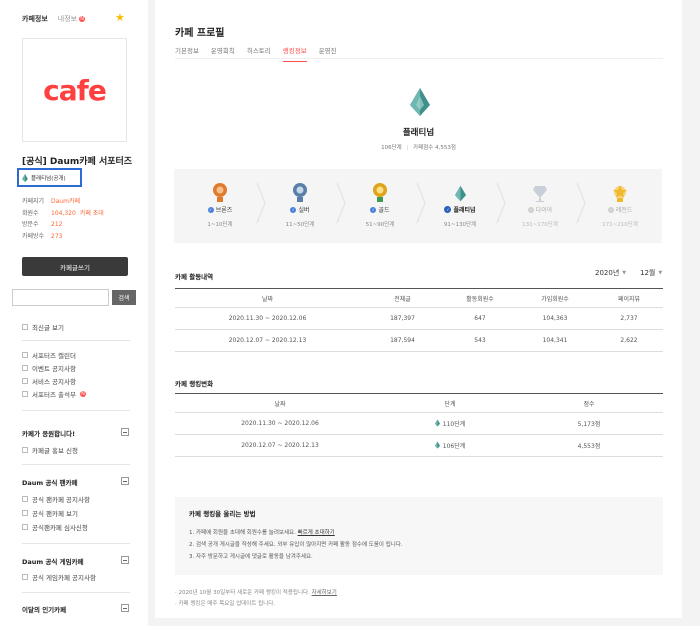 This screenshot has width=700, height=626. What do you see at coordinates (629, 318) in the screenshot?
I see `cell: 2,737` at bounding box center [629, 318].